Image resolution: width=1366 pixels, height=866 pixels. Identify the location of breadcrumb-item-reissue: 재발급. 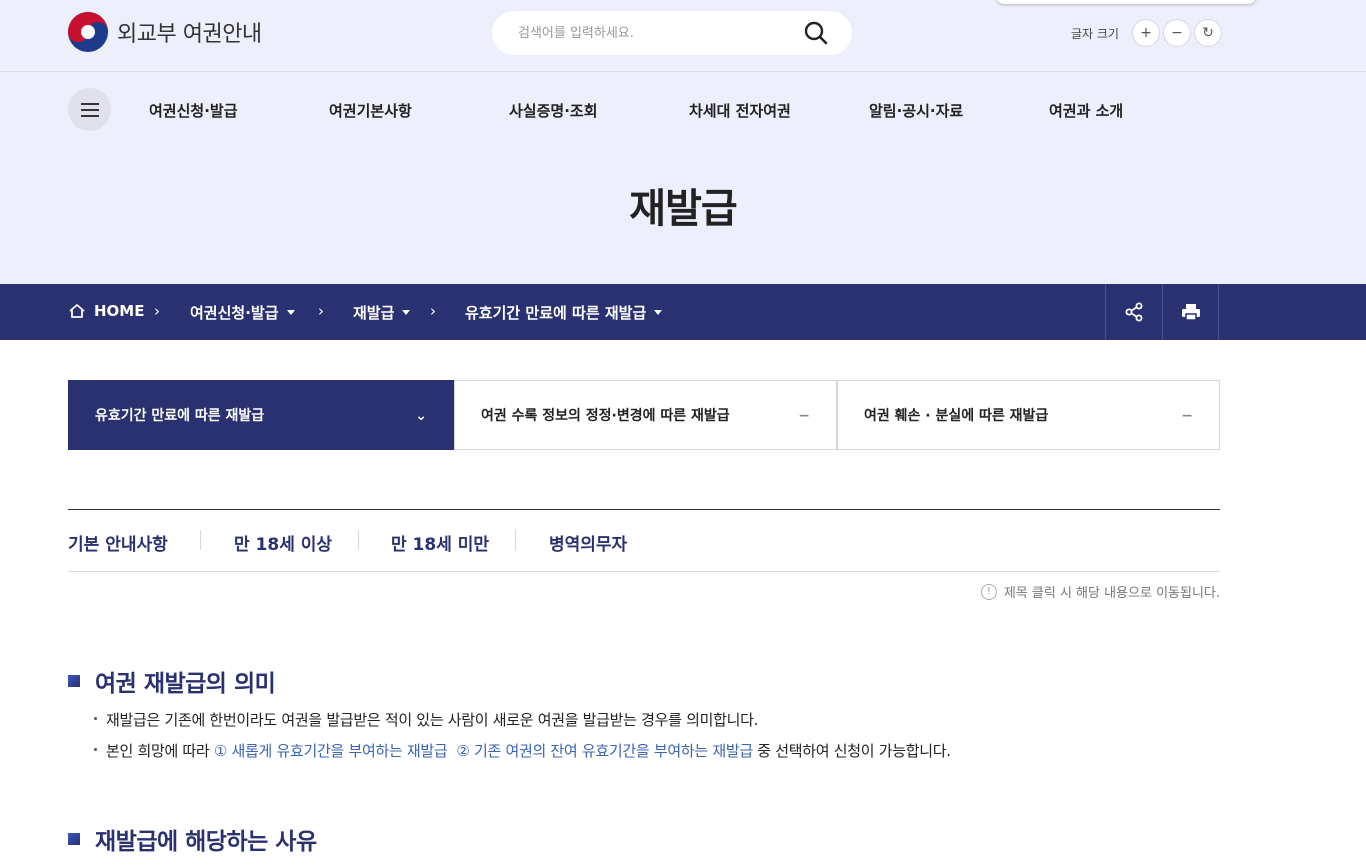
(382, 312).